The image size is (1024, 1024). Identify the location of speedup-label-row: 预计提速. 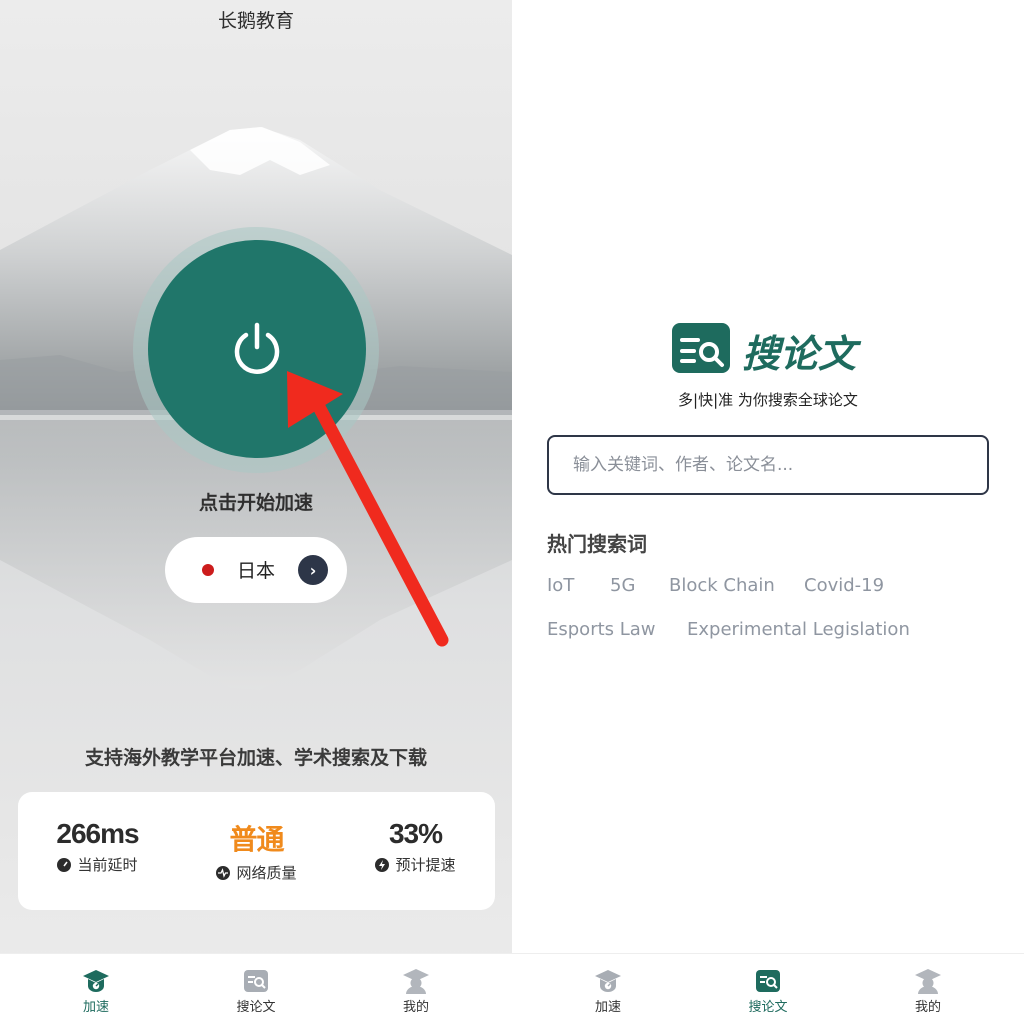
(415, 864).